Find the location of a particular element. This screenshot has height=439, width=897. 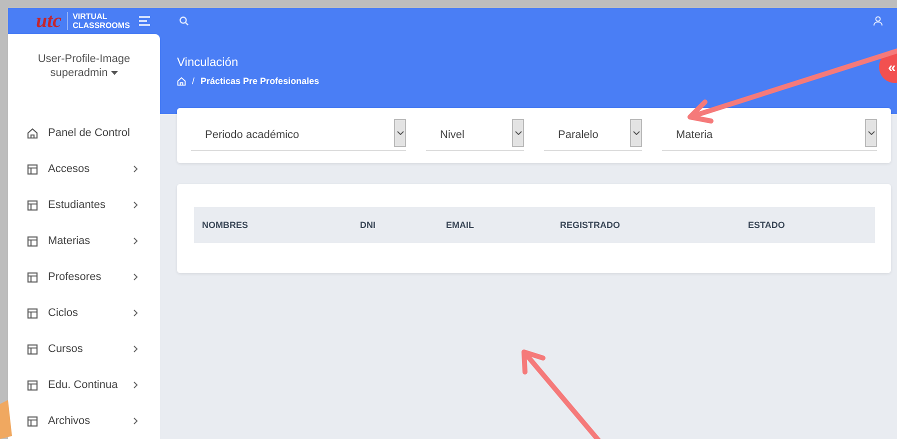

column-header: NOMBRES is located at coordinates (226, 225).